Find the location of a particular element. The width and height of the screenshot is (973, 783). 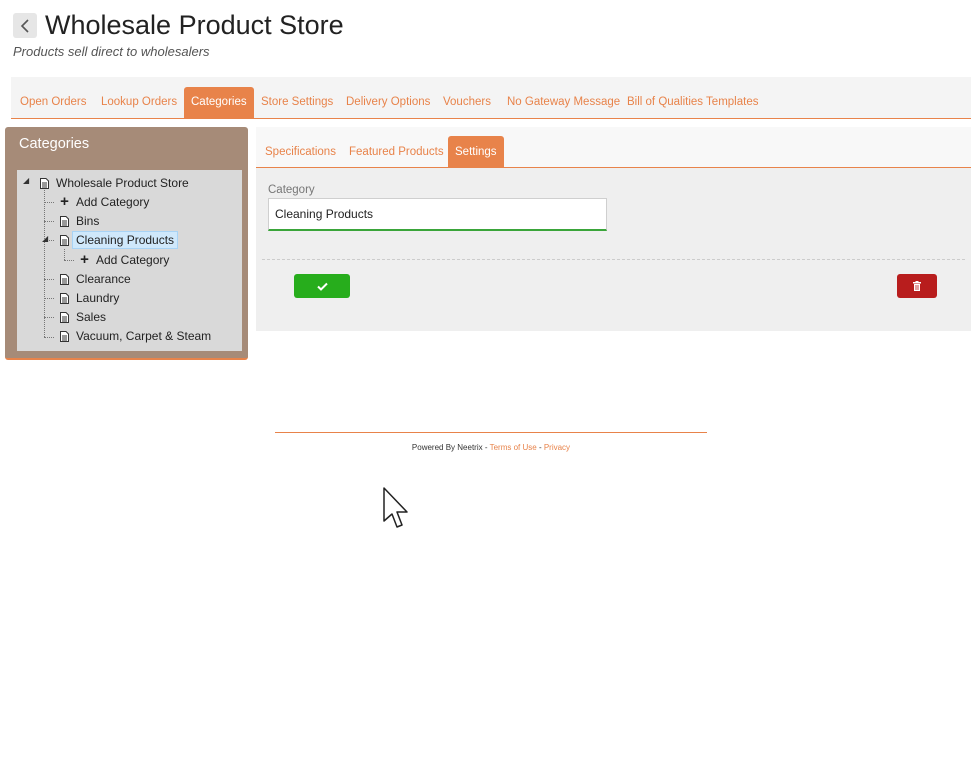

tree-node-add-category-child: + Add Category is located at coordinates (124, 260).